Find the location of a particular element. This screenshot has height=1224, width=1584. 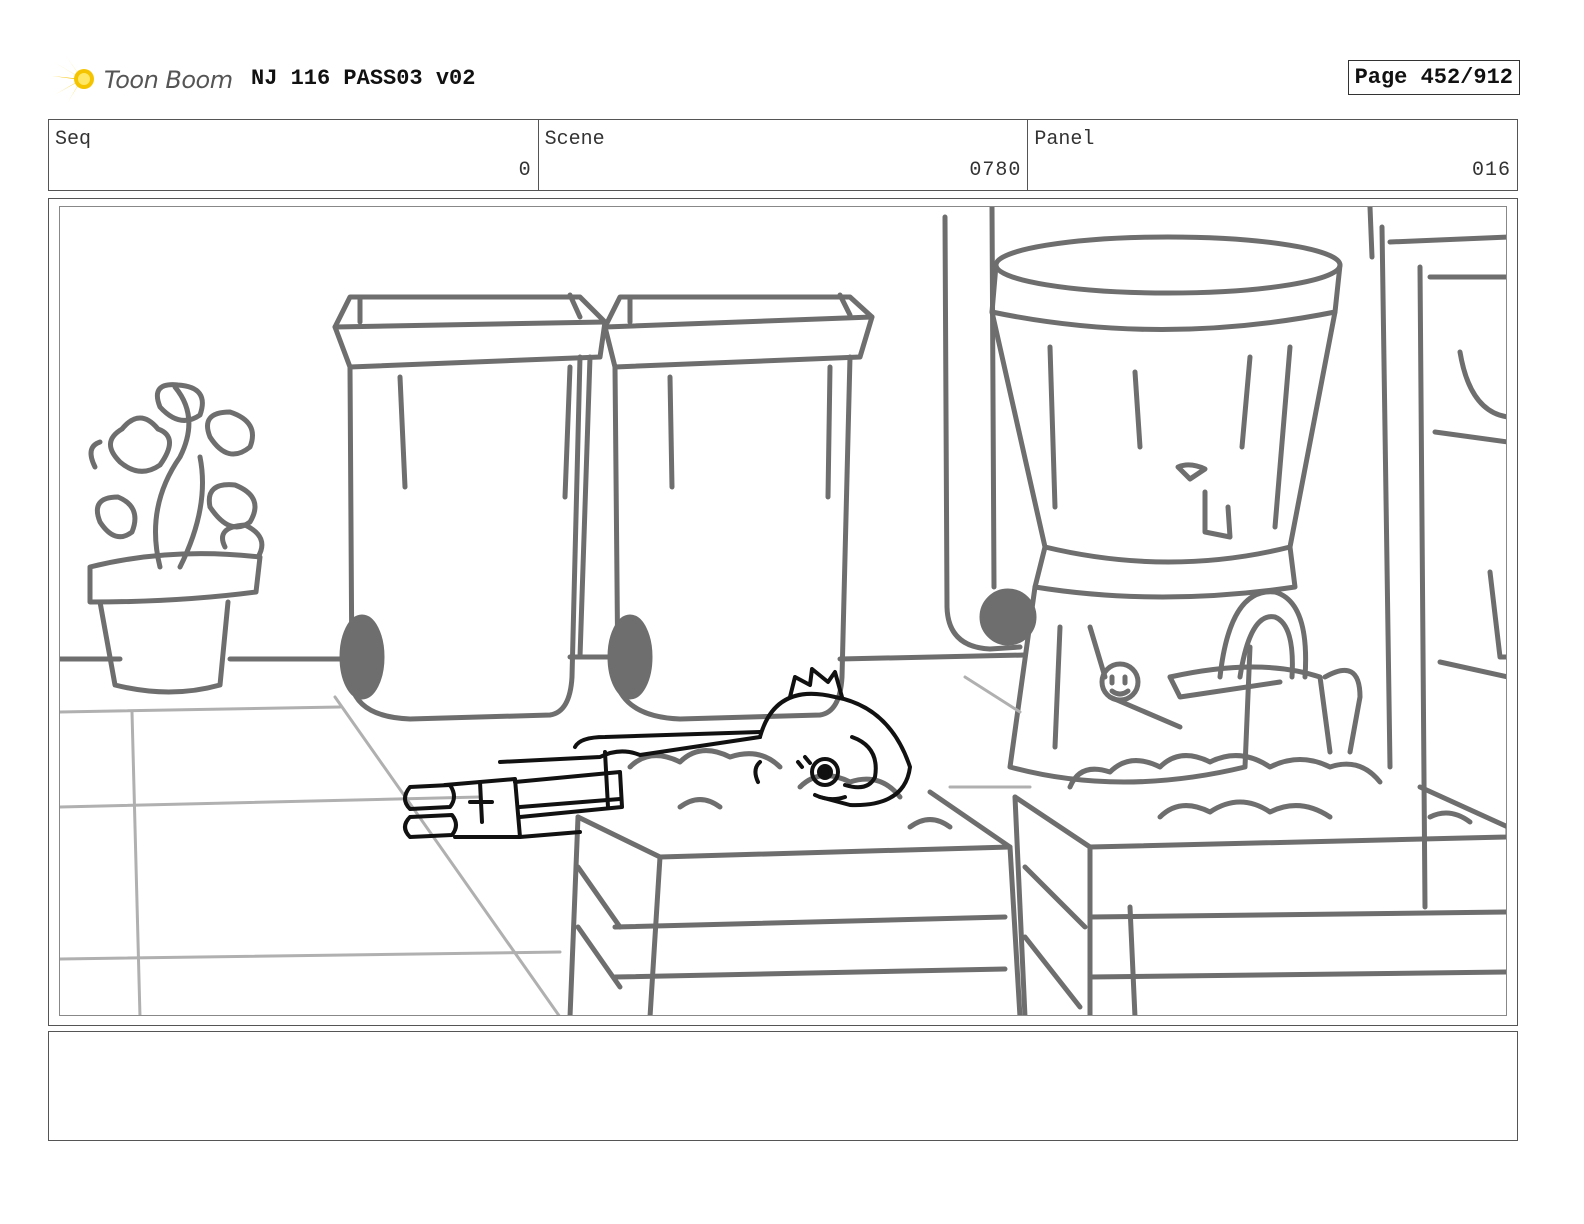

panel-info-row: Seq 0 Scene 0780 Panel 016 is located at coordinates (783, 155).